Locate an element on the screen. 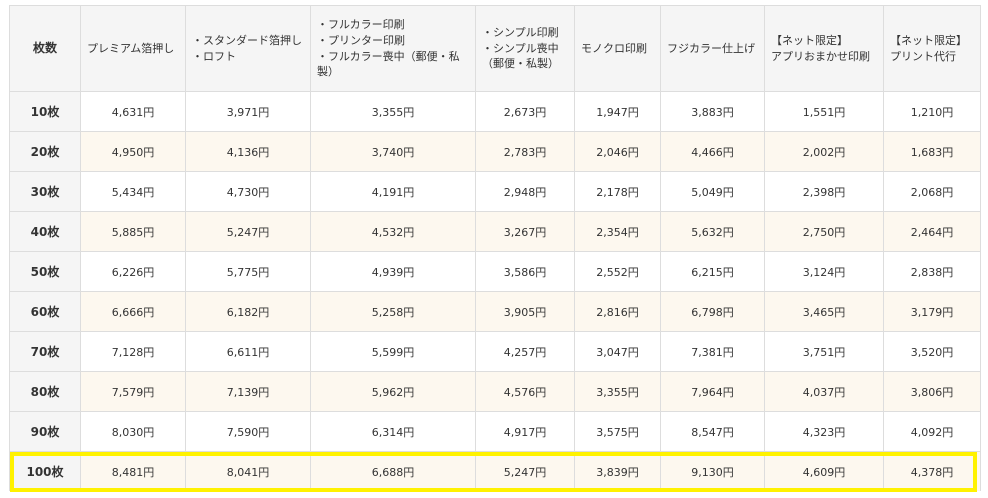 The height and width of the screenshot is (498, 988). price-cell: 6,314円 is located at coordinates (393, 431).